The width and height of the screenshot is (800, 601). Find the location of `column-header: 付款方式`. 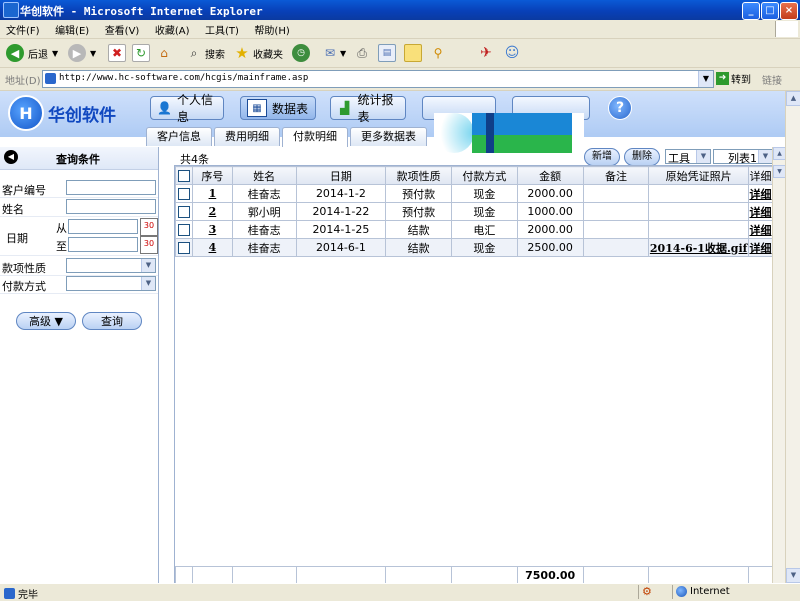

column-header: 付款方式 is located at coordinates (484, 175).